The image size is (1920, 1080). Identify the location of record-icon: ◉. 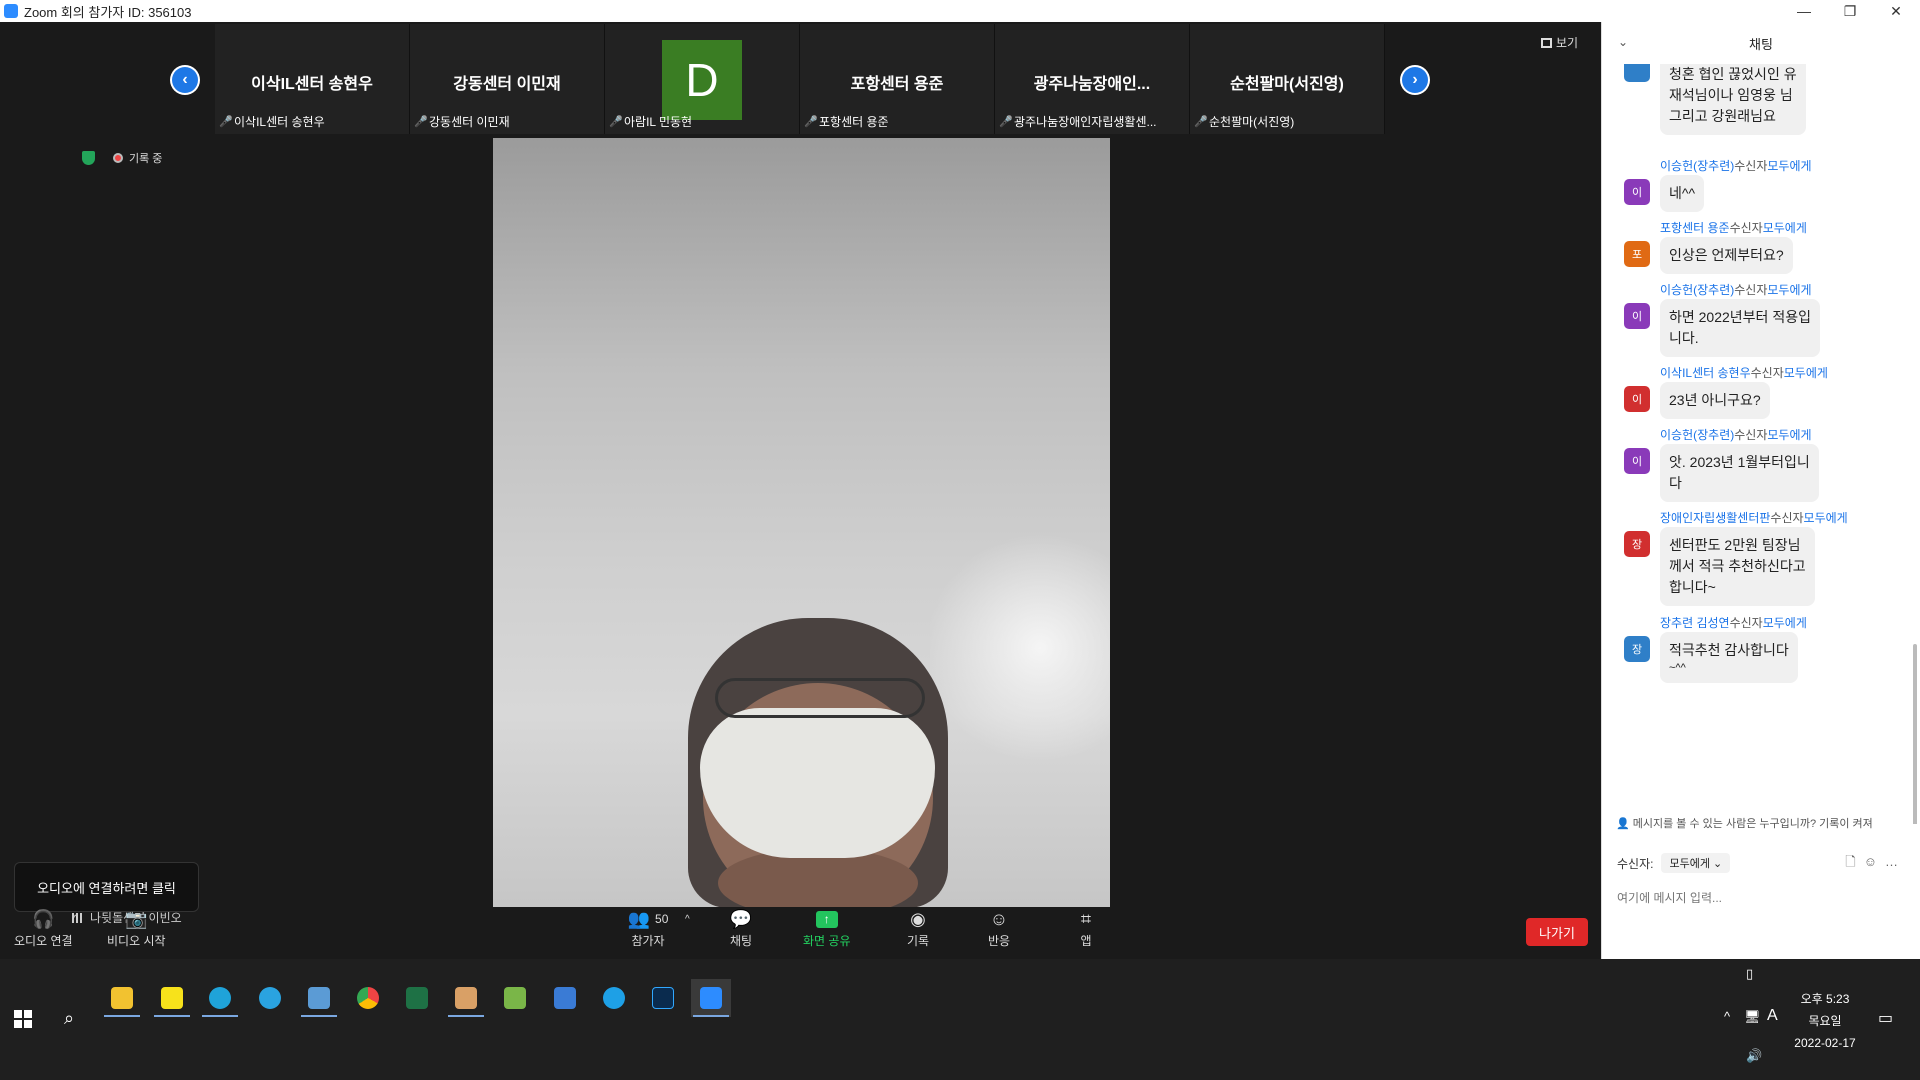
(918, 918).